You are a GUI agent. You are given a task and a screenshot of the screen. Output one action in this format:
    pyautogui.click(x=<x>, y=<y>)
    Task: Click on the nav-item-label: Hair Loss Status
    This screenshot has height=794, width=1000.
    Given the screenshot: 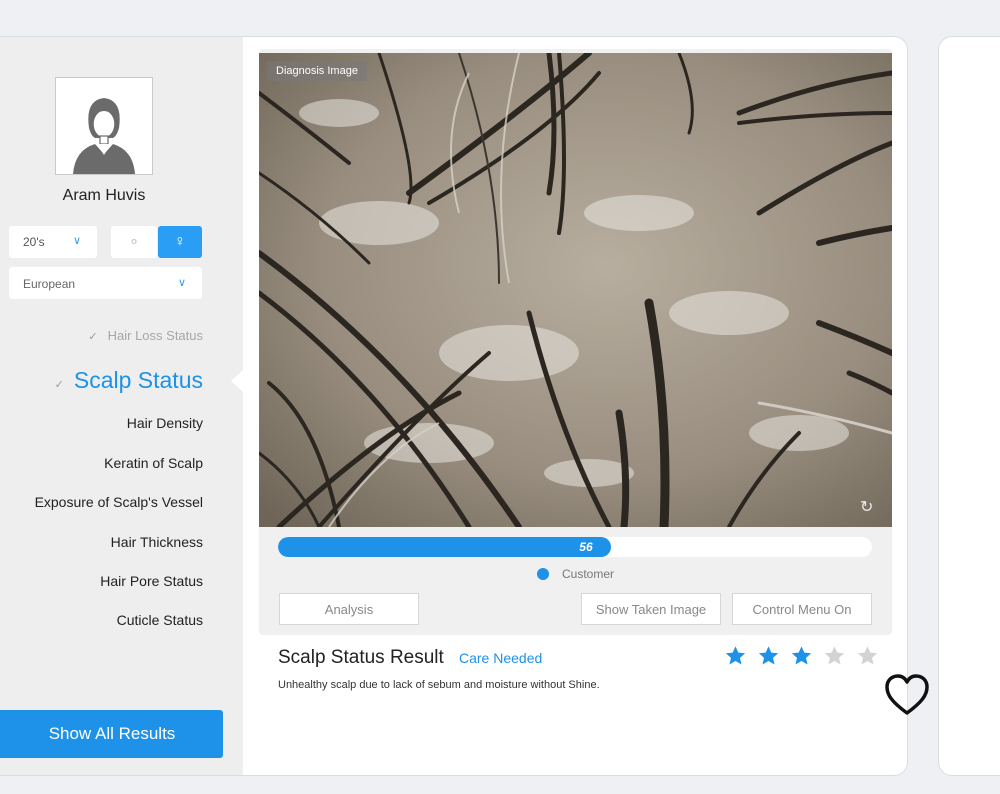 What is the action you would take?
    pyautogui.click(x=155, y=335)
    